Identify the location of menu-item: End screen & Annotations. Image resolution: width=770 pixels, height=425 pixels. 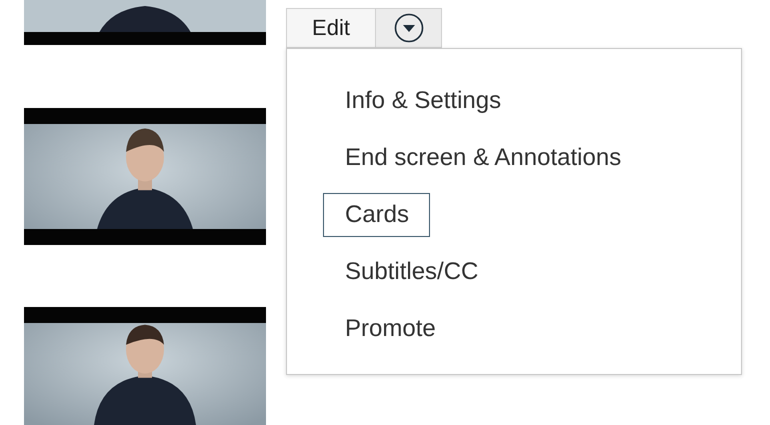
(482, 158).